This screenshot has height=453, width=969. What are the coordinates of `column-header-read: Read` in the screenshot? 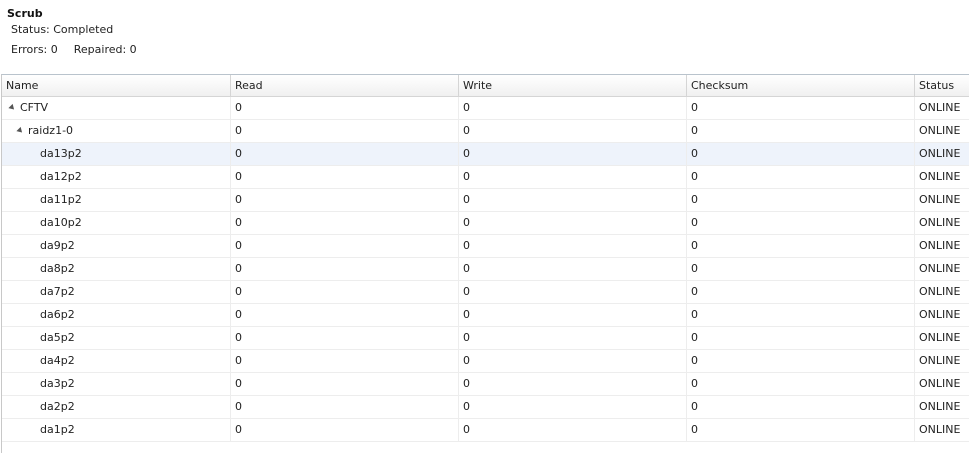 It's located at (345, 85).